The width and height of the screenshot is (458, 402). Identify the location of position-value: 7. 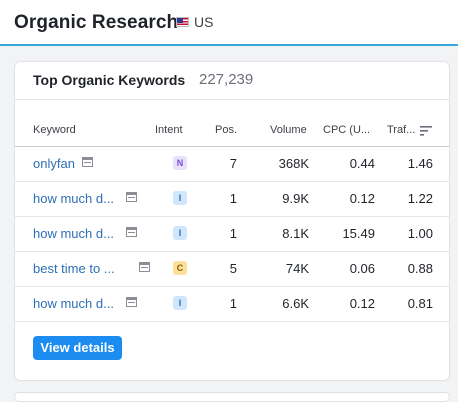
(233, 163).